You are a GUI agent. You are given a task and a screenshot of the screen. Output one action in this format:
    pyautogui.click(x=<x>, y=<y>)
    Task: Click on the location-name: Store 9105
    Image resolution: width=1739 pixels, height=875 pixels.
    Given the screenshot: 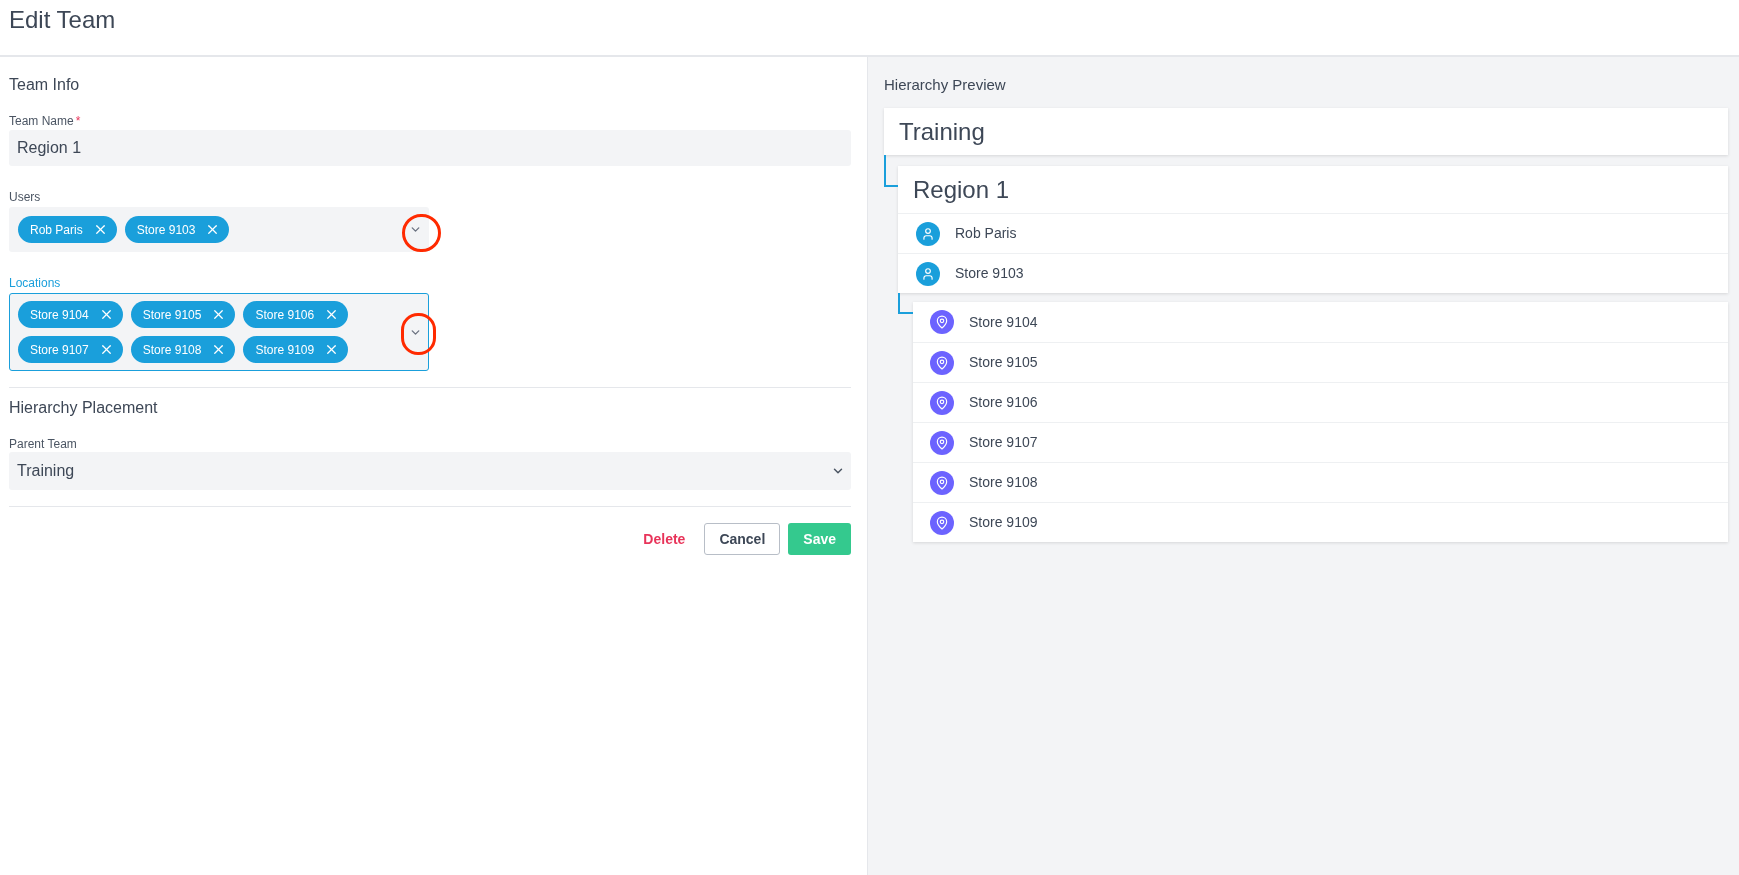 What is the action you would take?
    pyautogui.click(x=1003, y=362)
    